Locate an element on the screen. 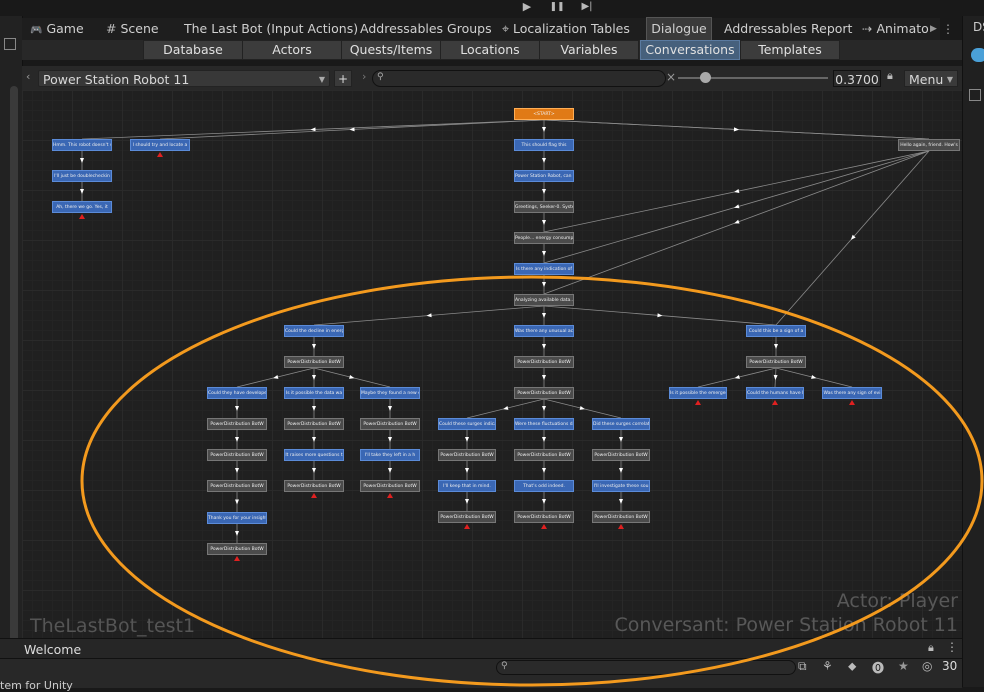 This screenshot has height=692, width=984. tab-input-actions: The Last Bot (Input Actions) is located at coordinates (271, 29).